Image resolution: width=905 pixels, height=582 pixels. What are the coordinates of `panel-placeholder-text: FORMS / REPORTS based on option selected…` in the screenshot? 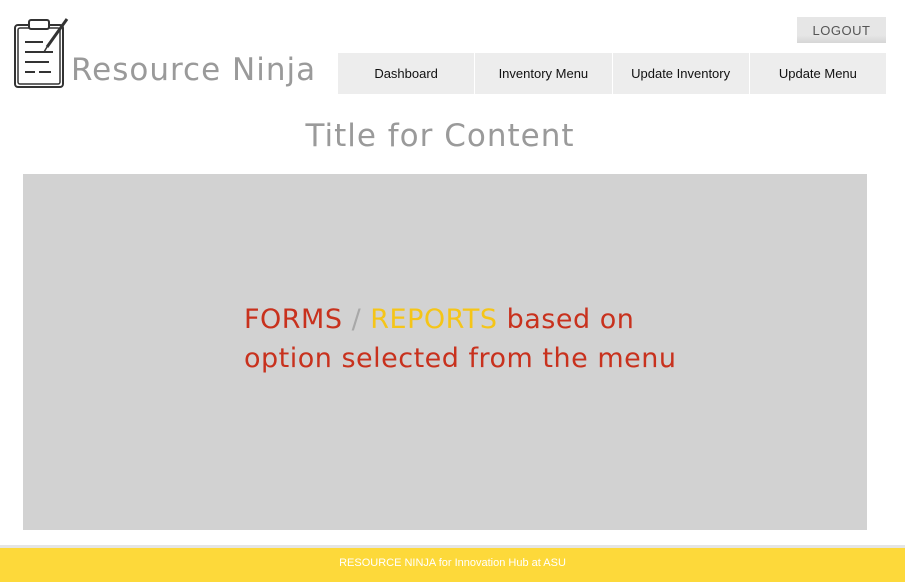 It's located at (460, 339).